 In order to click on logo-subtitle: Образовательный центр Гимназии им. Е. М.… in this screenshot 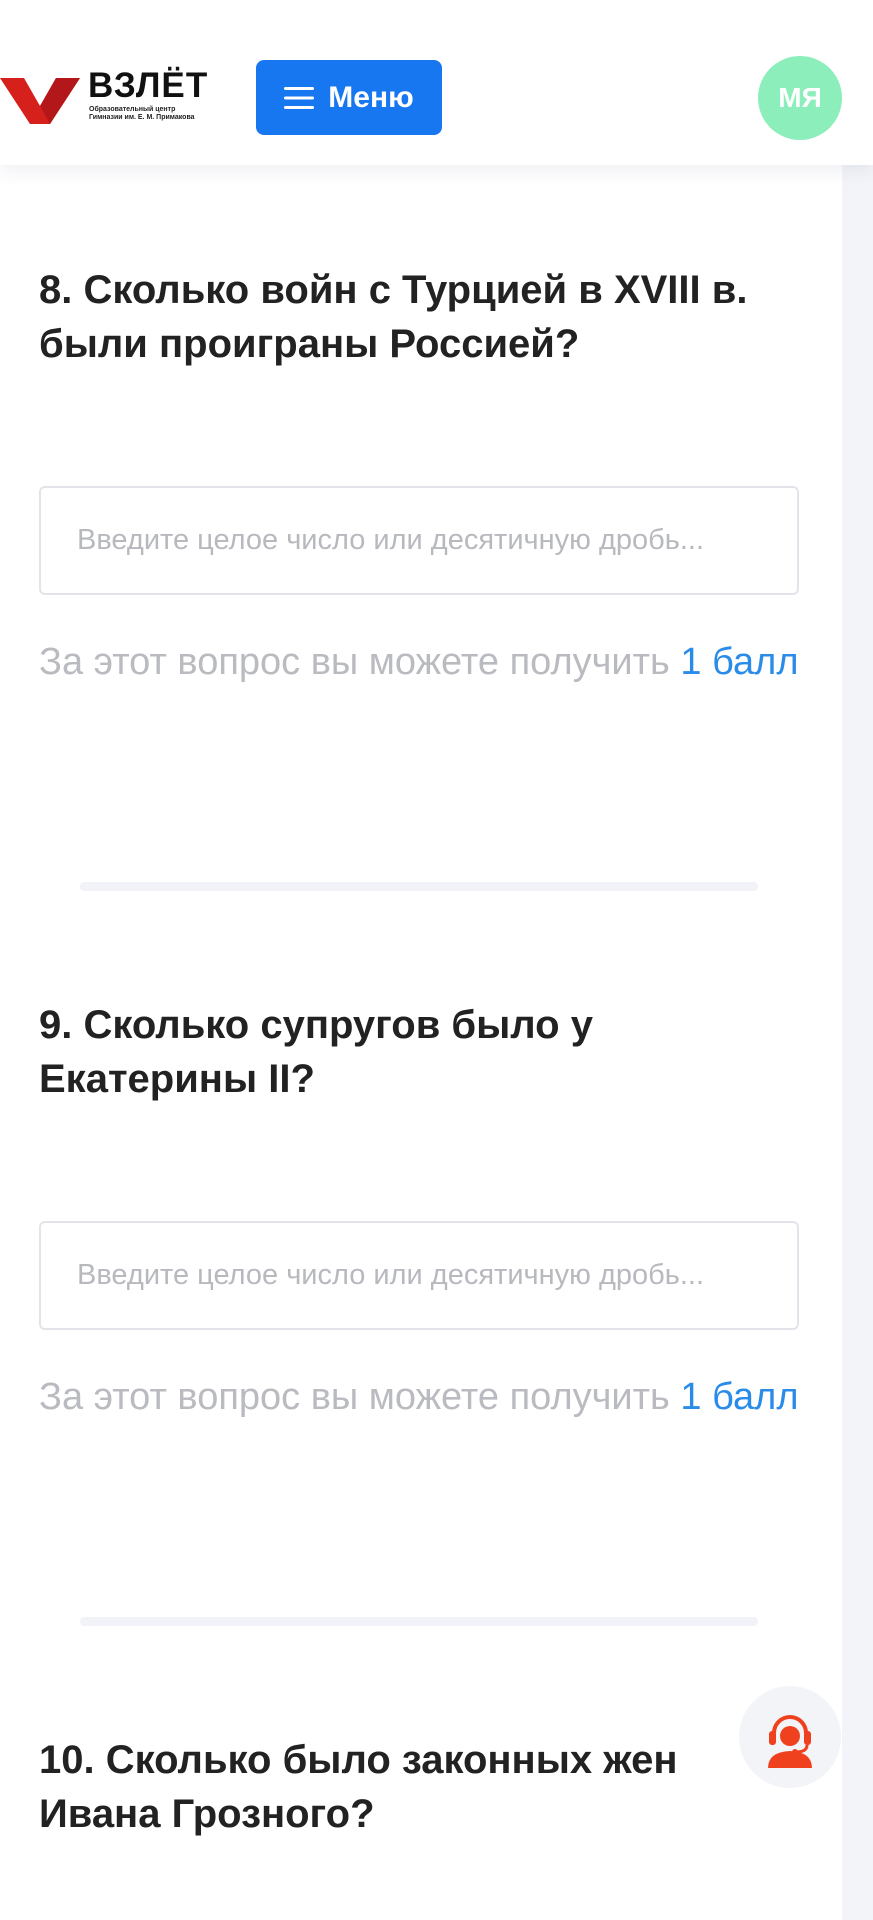, I will do `click(142, 114)`.